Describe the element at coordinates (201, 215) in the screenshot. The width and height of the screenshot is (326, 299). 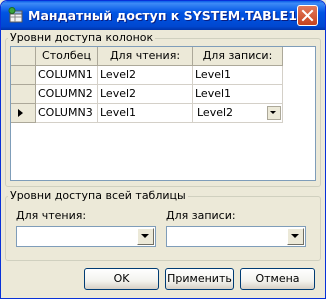
I see `table-write-label: Для записи:` at that location.